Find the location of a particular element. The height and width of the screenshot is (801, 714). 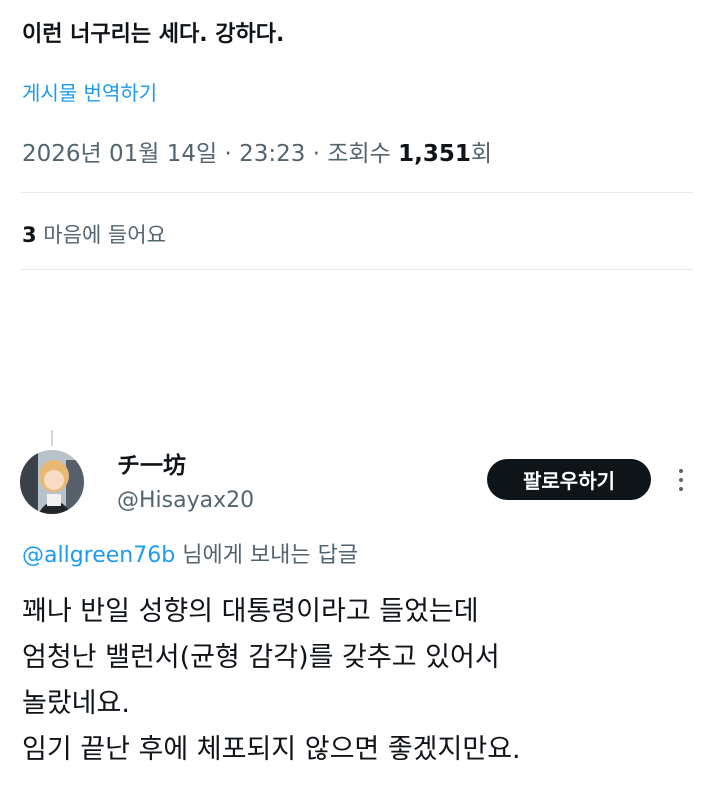

display-name: チ一坊 is located at coordinates (151, 466).